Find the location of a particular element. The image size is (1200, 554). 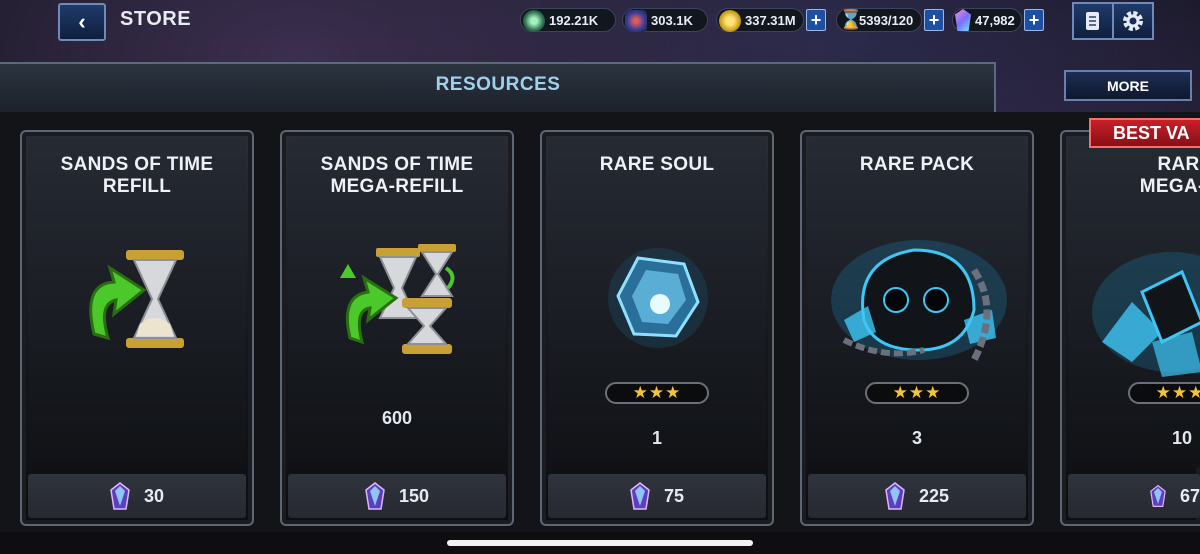

gear-icon is located at coordinates (1133, 21).